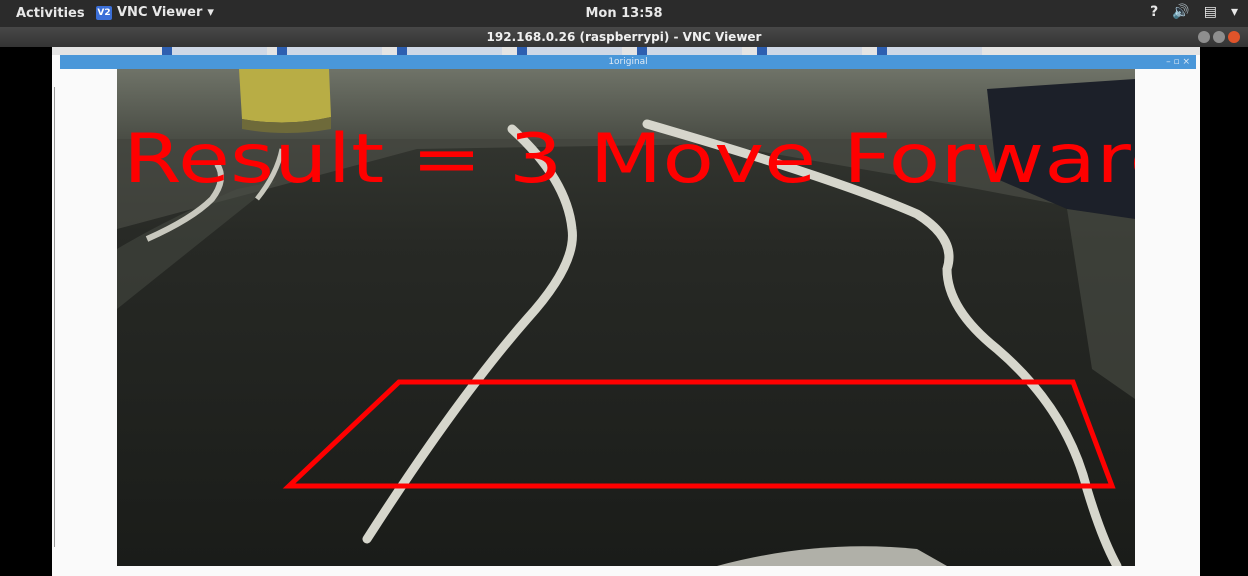 This screenshot has width=1248, height=576. I want to click on result-overlay-text: Result = 3 Move Forward, so click(629, 159).